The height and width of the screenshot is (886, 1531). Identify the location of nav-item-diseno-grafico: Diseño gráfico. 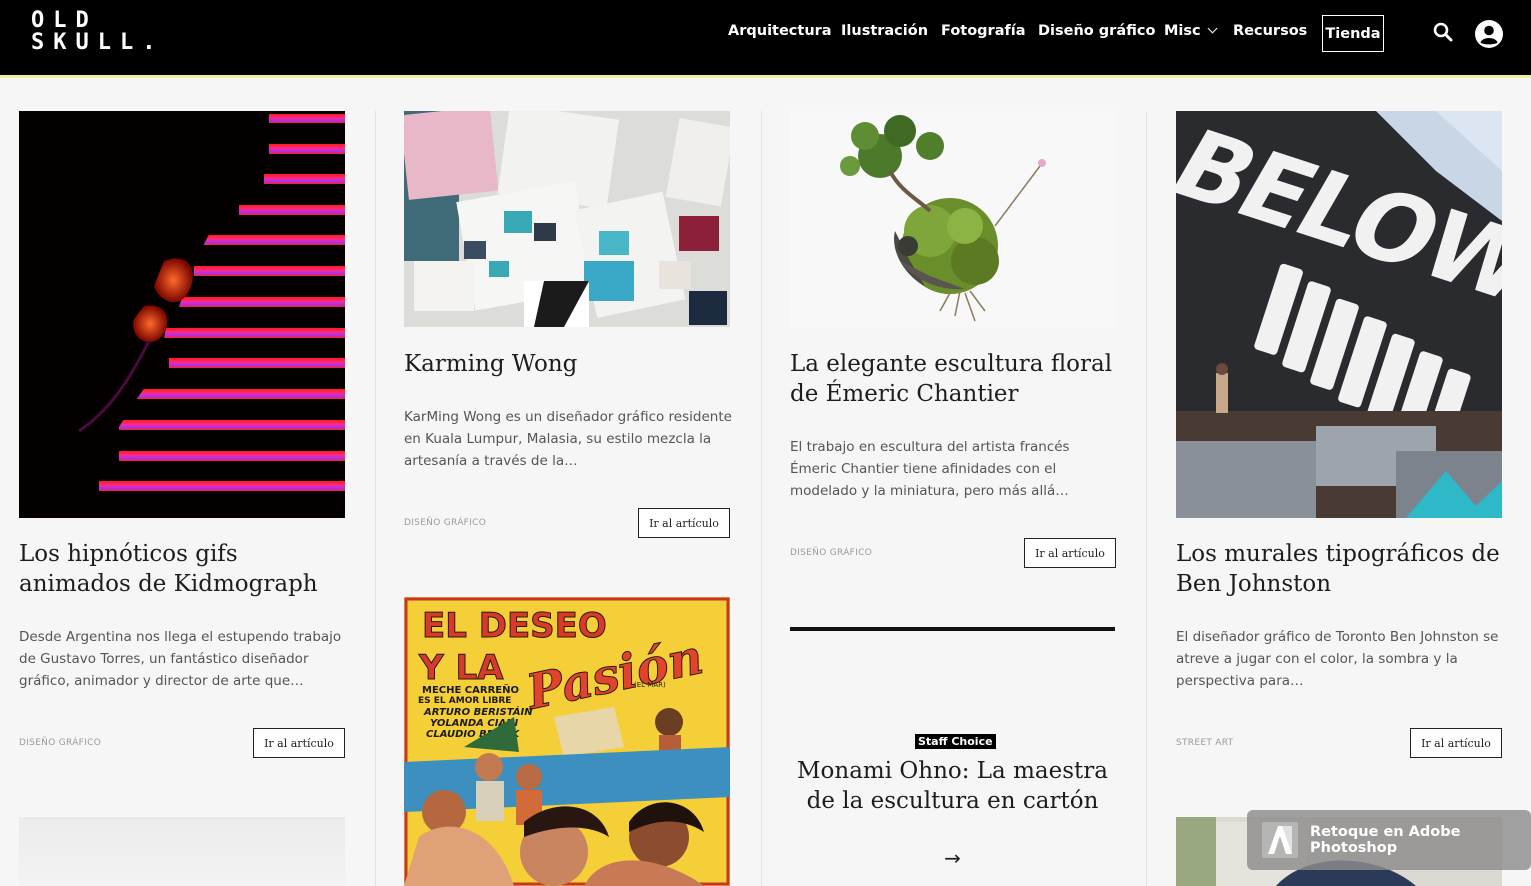
(1096, 31).